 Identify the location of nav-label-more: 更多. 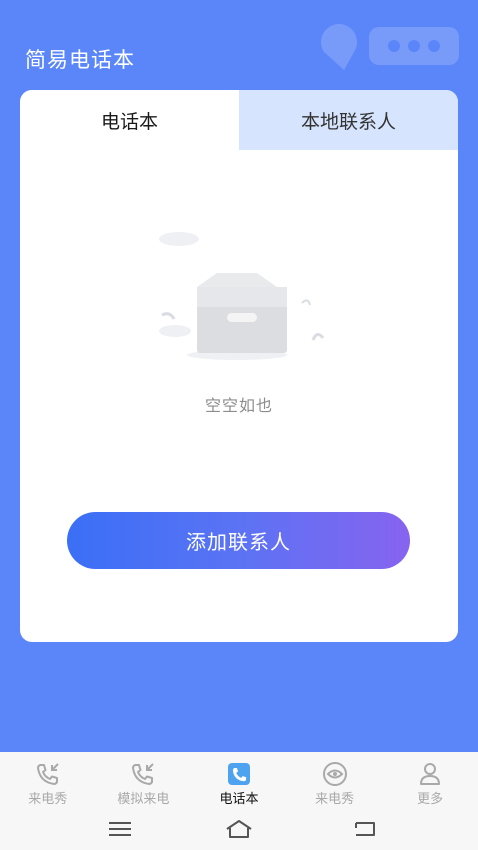
(430, 799).